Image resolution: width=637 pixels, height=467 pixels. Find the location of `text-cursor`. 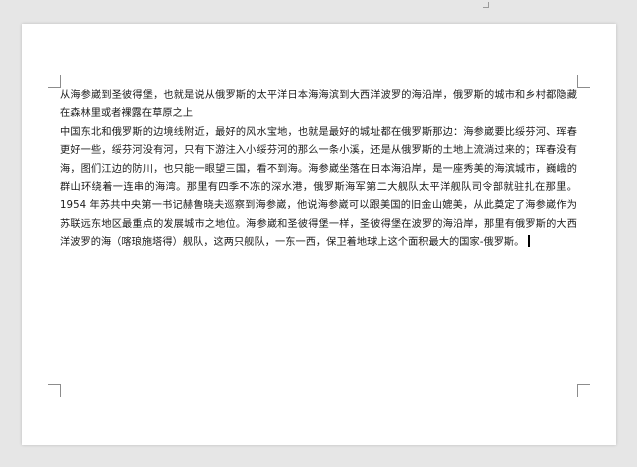

text-cursor is located at coordinates (529, 241).